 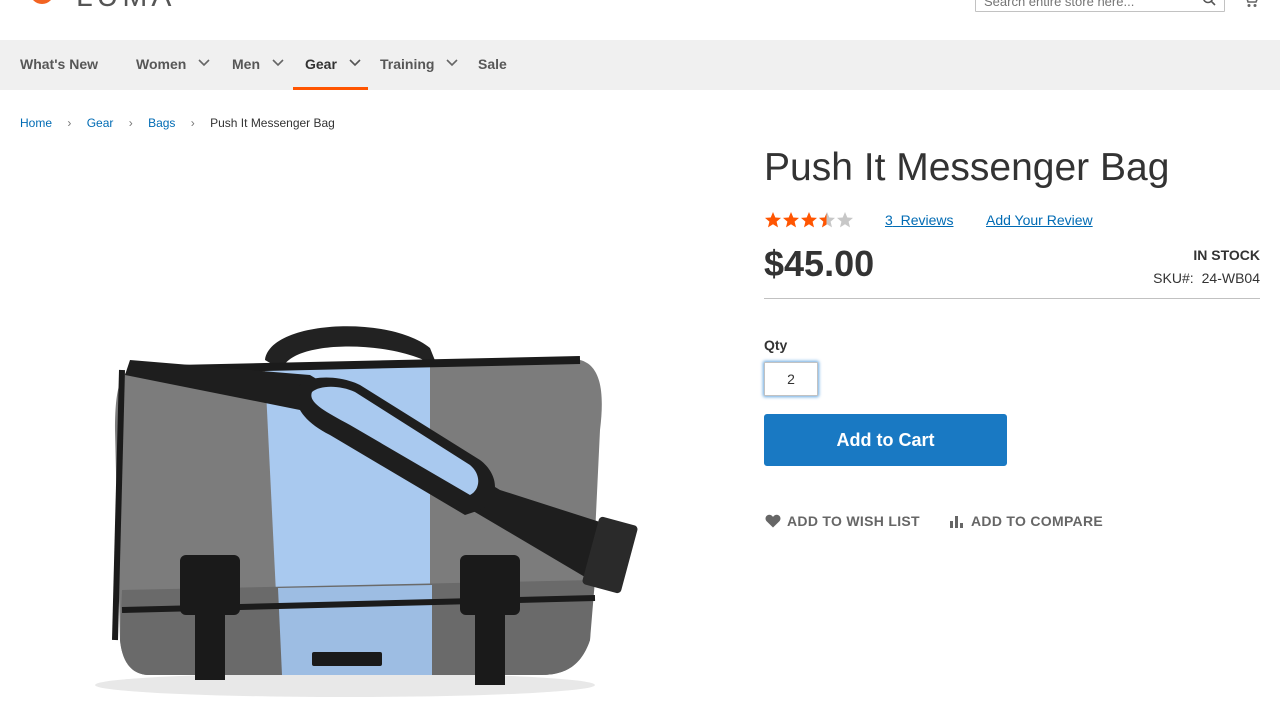 What do you see at coordinates (791, 379) in the screenshot?
I see `qty-field` at bounding box center [791, 379].